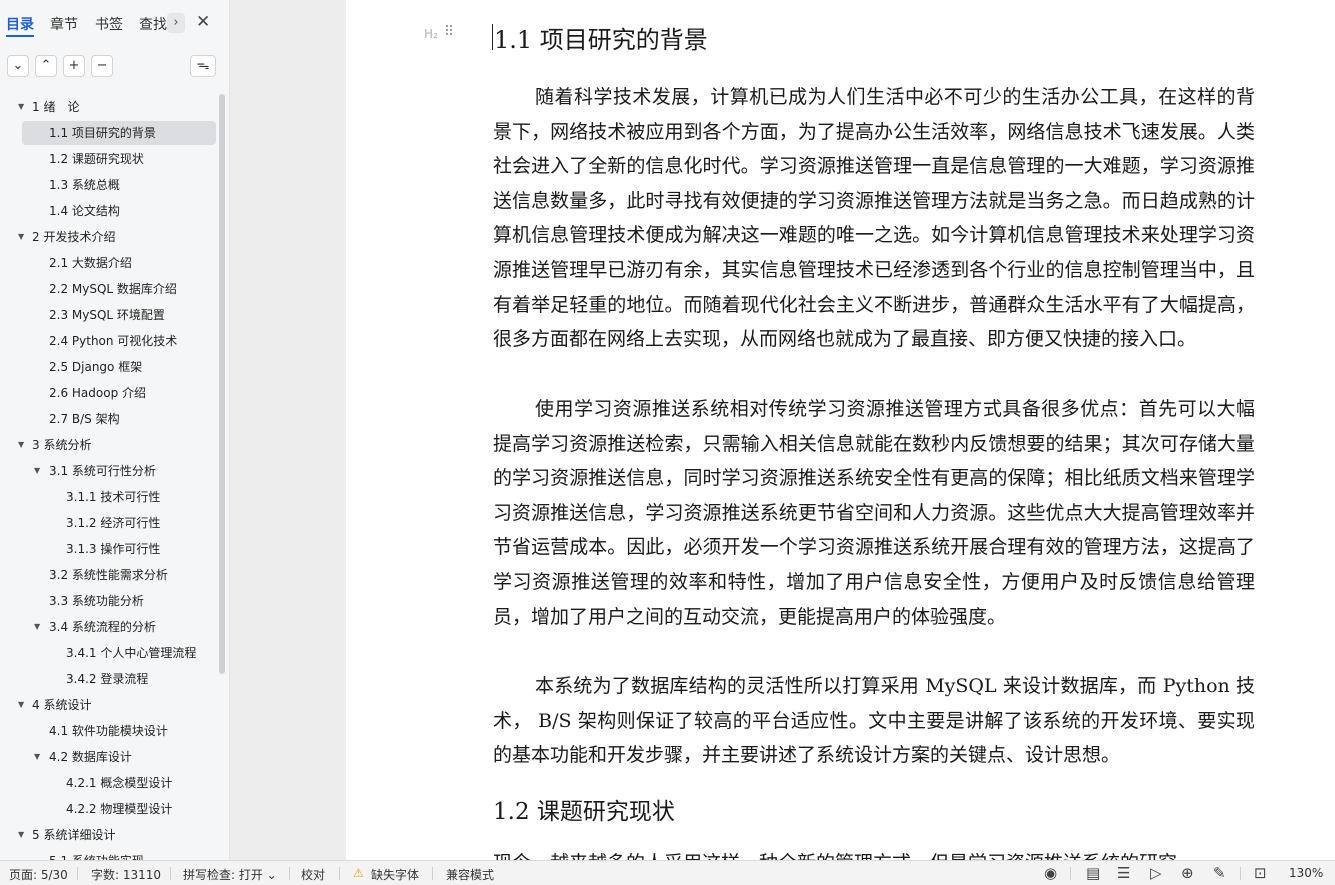 This screenshot has height=885, width=1335. I want to click on toc-item: ▼ 3 系统分析, so click(114, 445).